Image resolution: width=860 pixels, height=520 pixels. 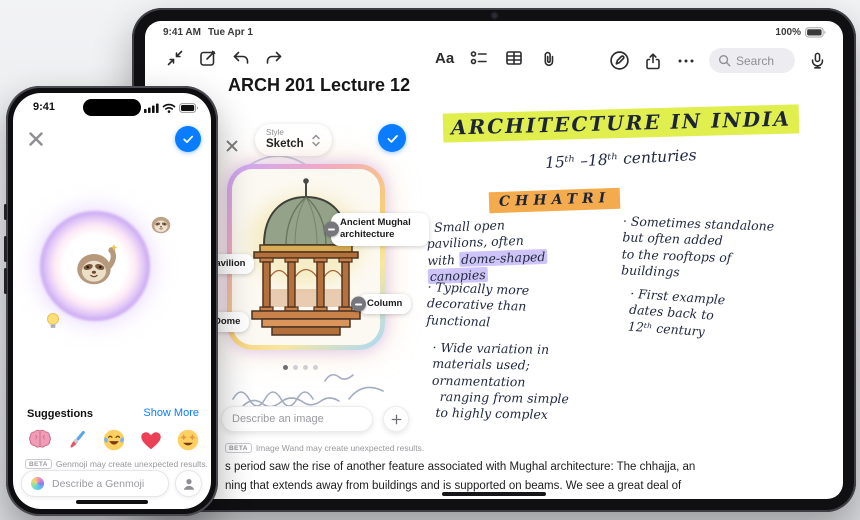 I want to click on share-icon, so click(x=653, y=60).